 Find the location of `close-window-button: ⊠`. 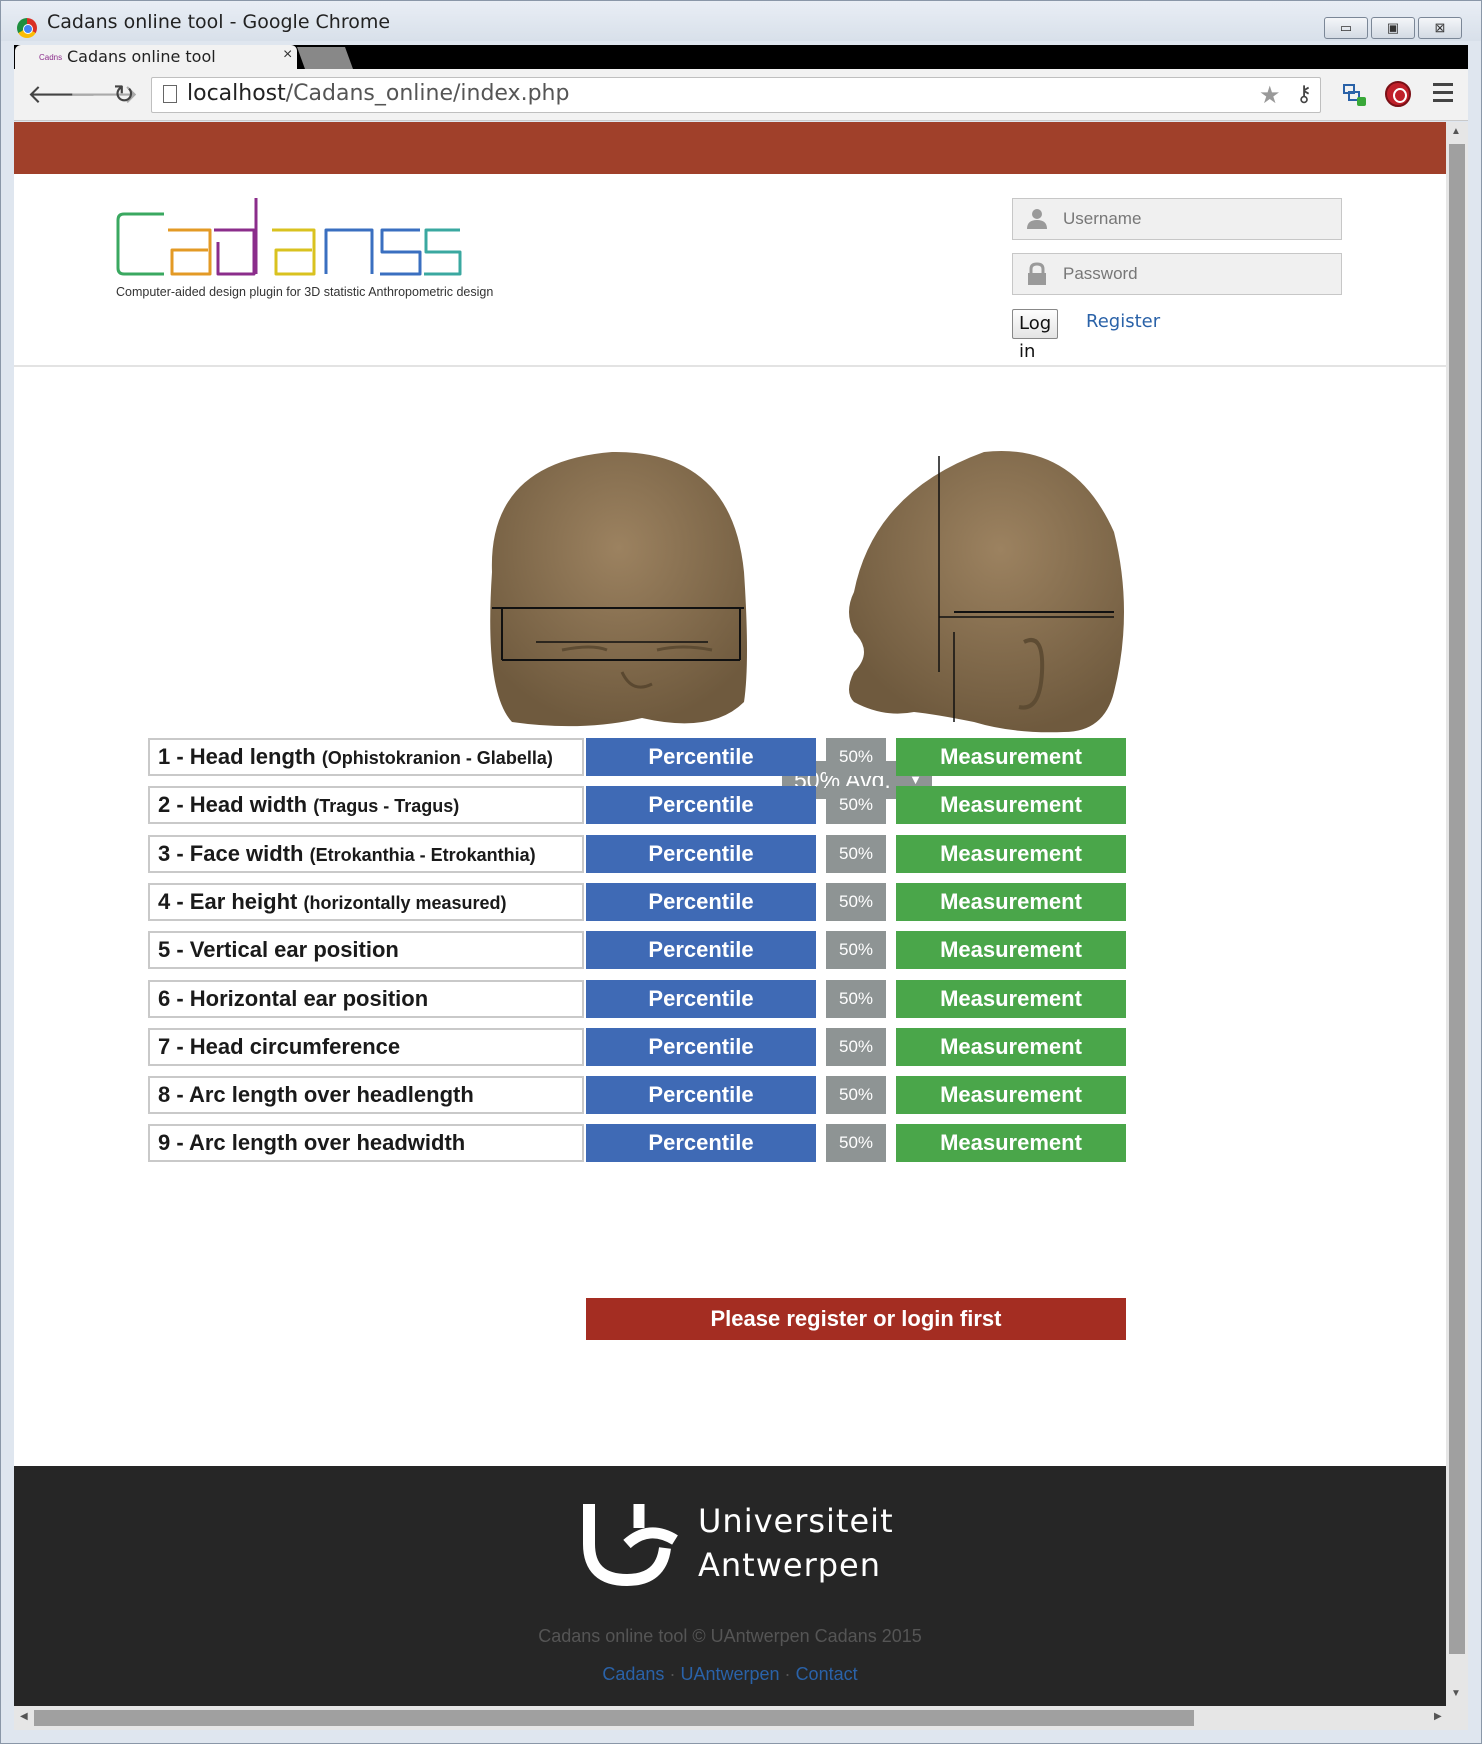

close-window-button: ⊠ is located at coordinates (1440, 28).